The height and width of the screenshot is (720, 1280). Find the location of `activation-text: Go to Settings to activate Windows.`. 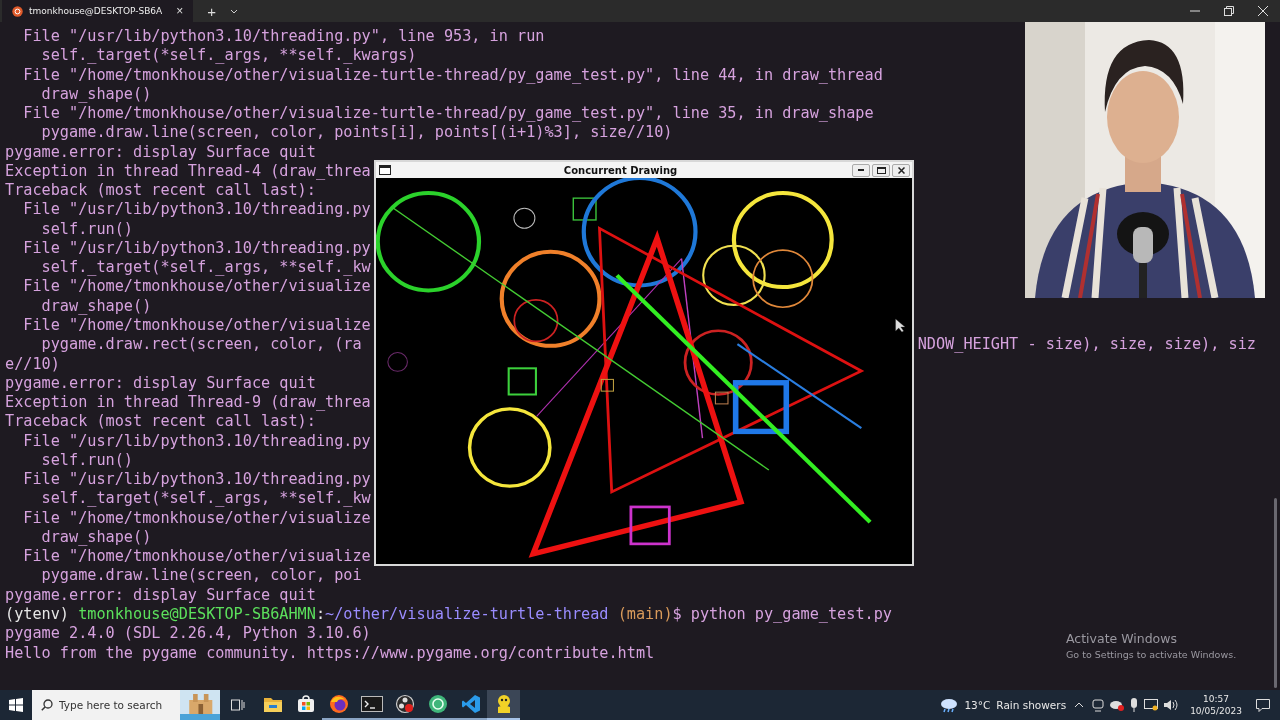

activation-text: Go to Settings to activate Windows. is located at coordinates (1151, 654).